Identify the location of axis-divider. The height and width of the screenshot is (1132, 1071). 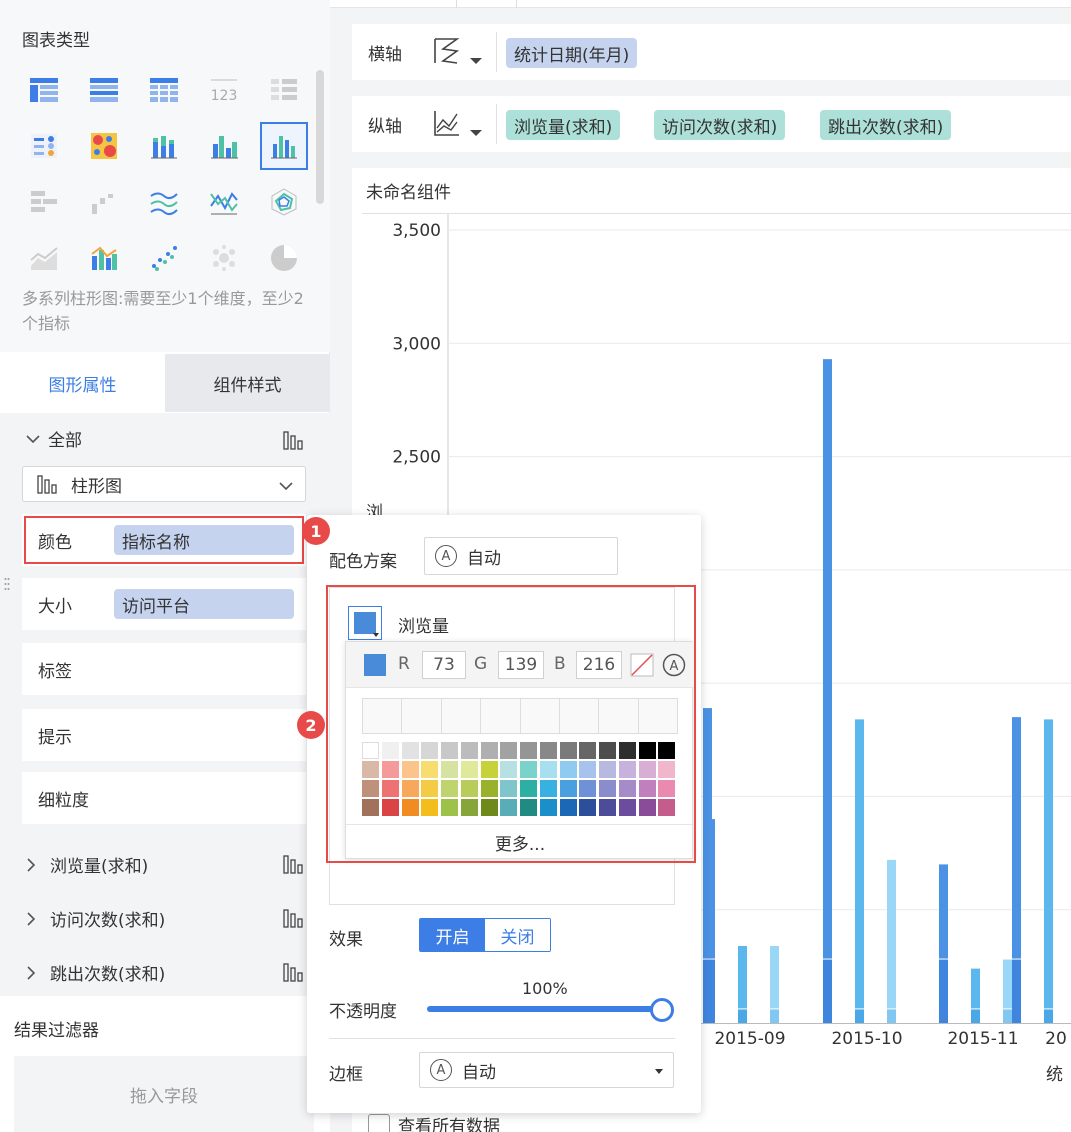
(496, 52).